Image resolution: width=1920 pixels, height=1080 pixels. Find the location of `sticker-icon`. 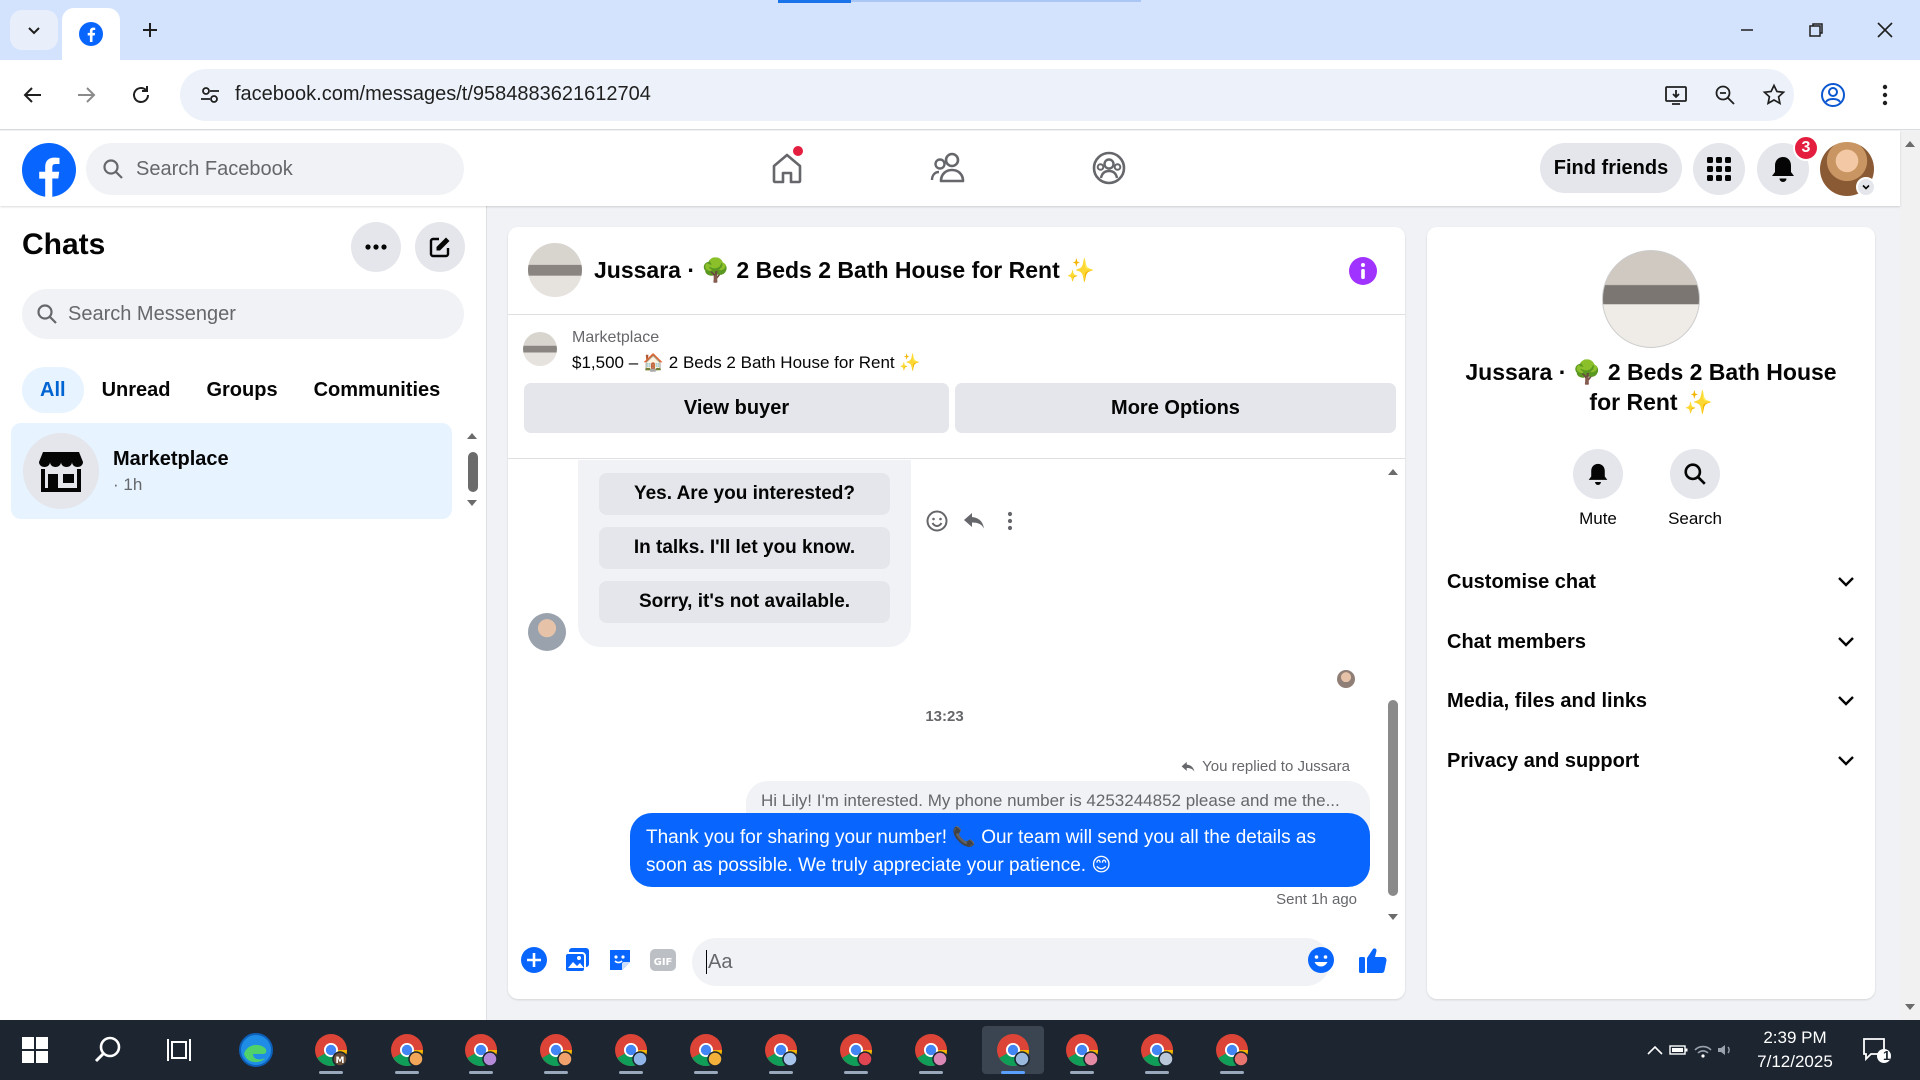

sticker-icon is located at coordinates (620, 960).